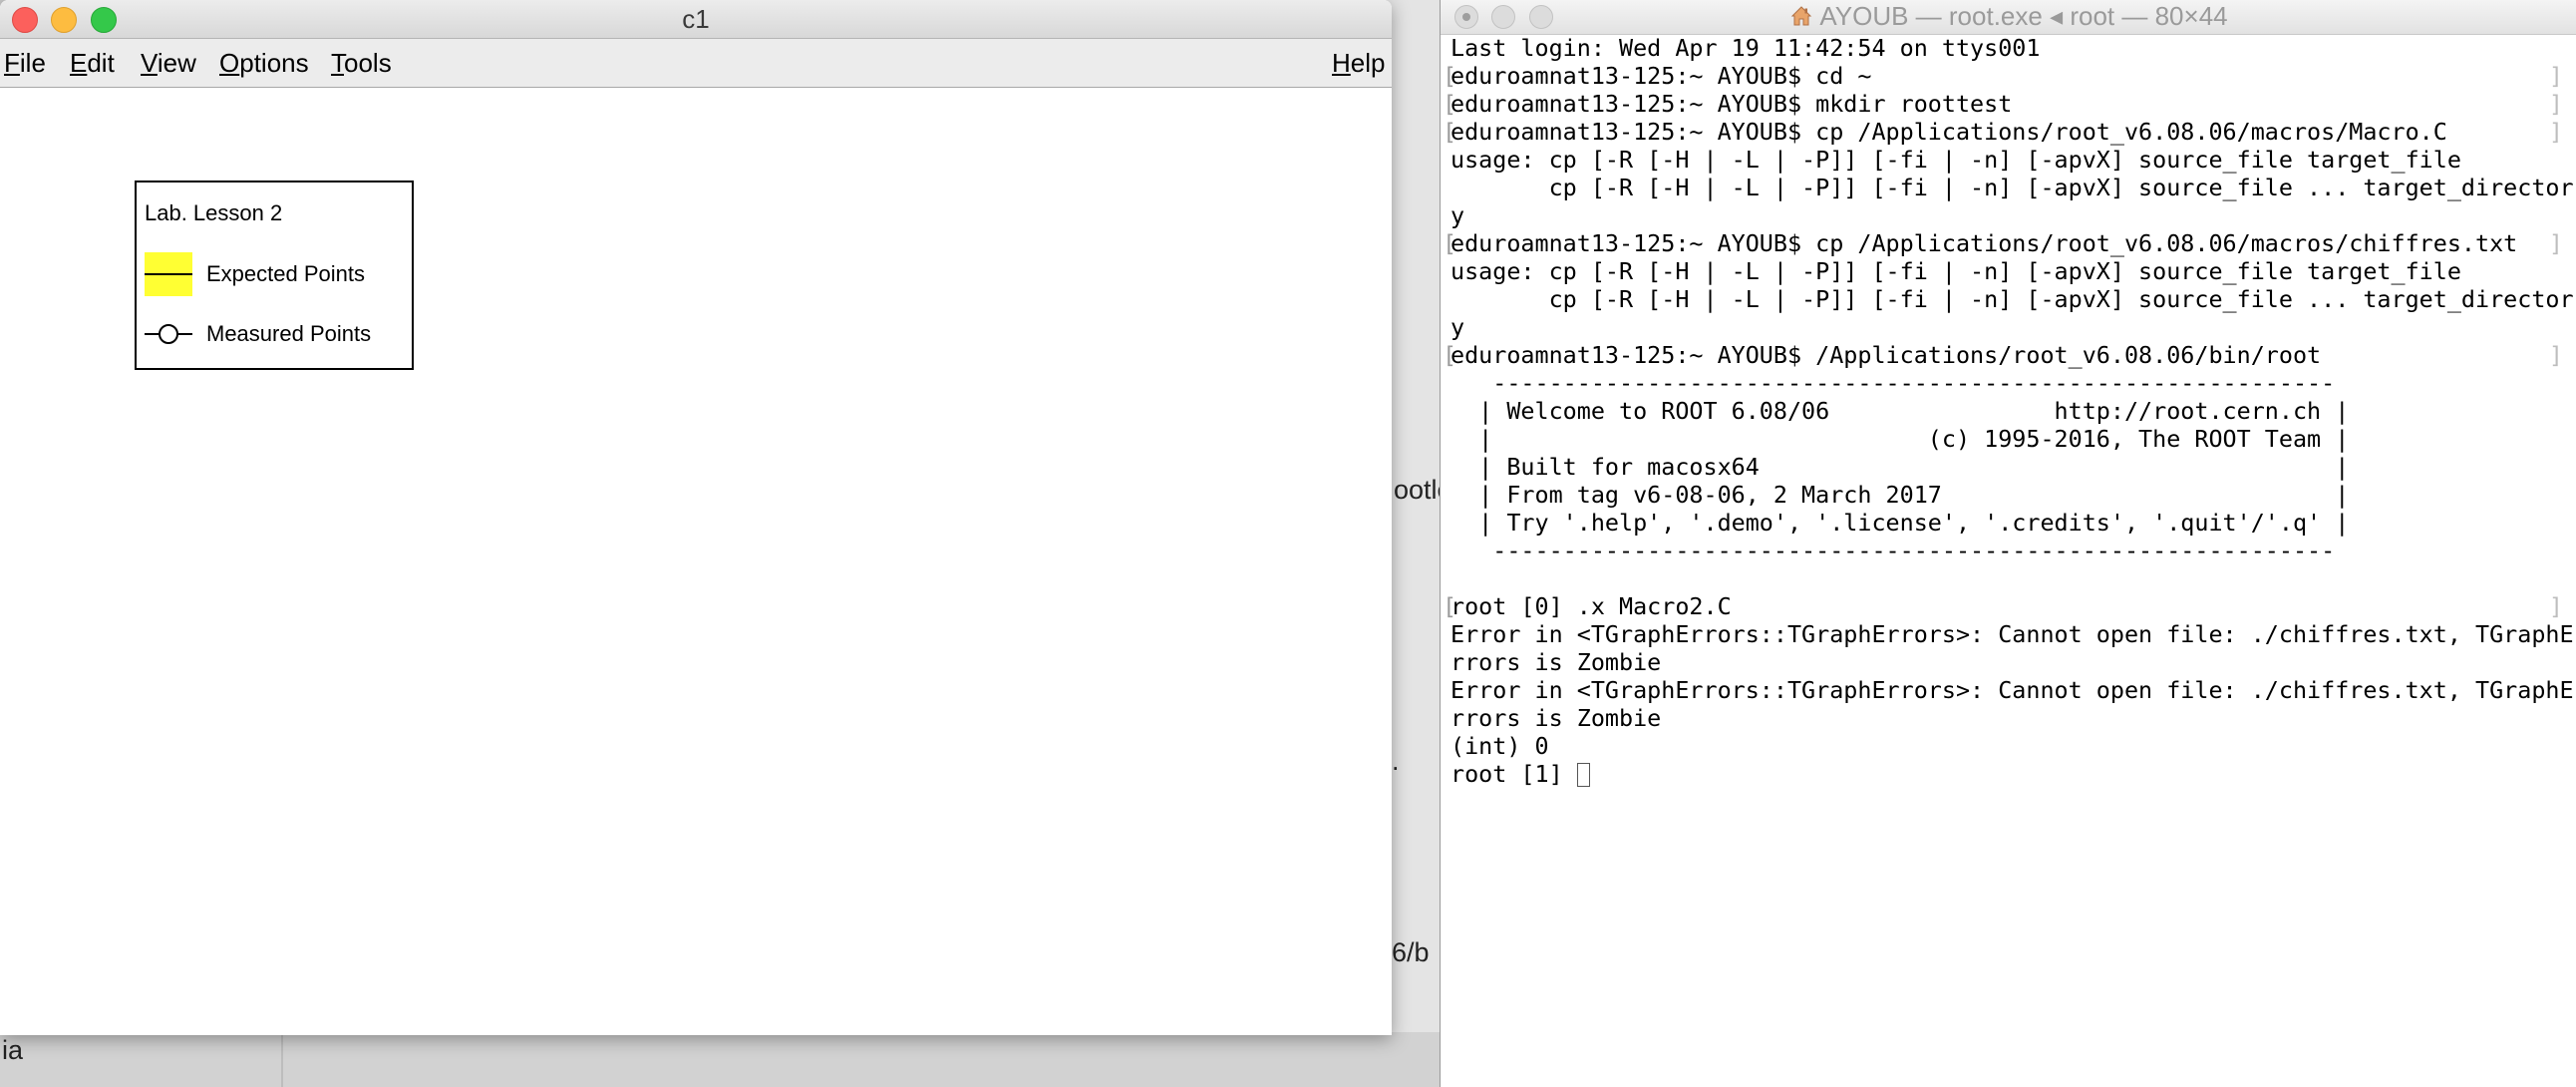  What do you see at coordinates (1900, 467) in the screenshot?
I see `terminal-line-text: | Built for macosx64 |` at bounding box center [1900, 467].